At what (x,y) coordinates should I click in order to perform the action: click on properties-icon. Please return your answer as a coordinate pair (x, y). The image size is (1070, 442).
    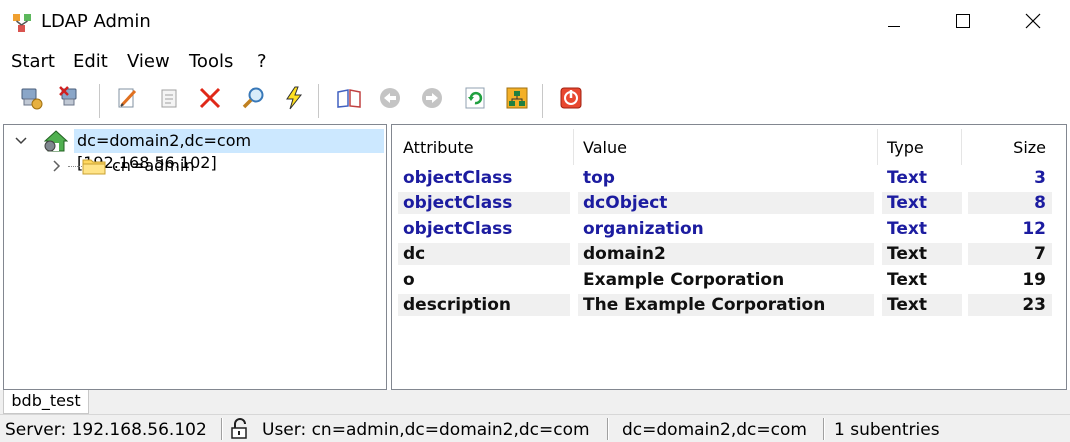
    Looking at the image, I should click on (169, 100).